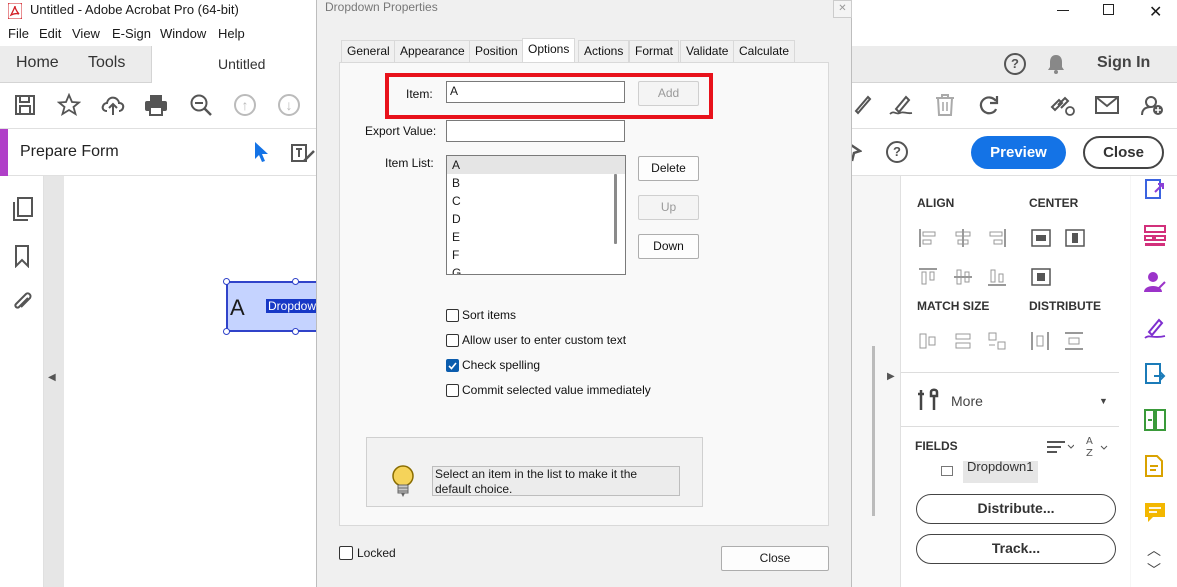  I want to click on list-scrollbar, so click(615, 209).